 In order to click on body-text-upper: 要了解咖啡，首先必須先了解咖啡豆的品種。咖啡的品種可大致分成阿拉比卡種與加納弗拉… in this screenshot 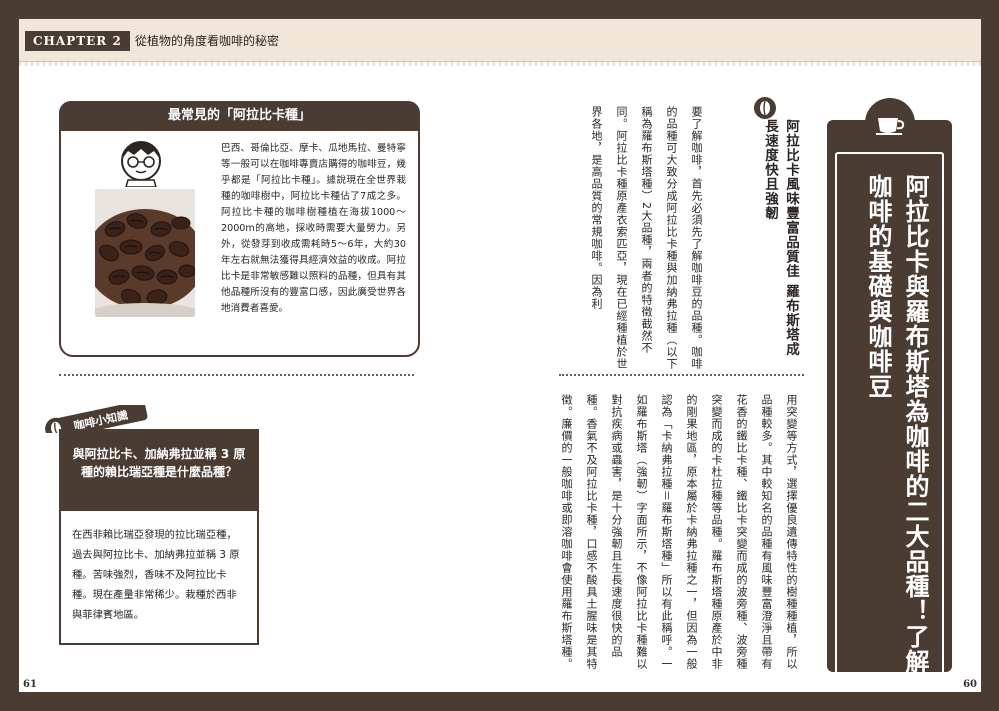, I will do `click(646, 238)`.